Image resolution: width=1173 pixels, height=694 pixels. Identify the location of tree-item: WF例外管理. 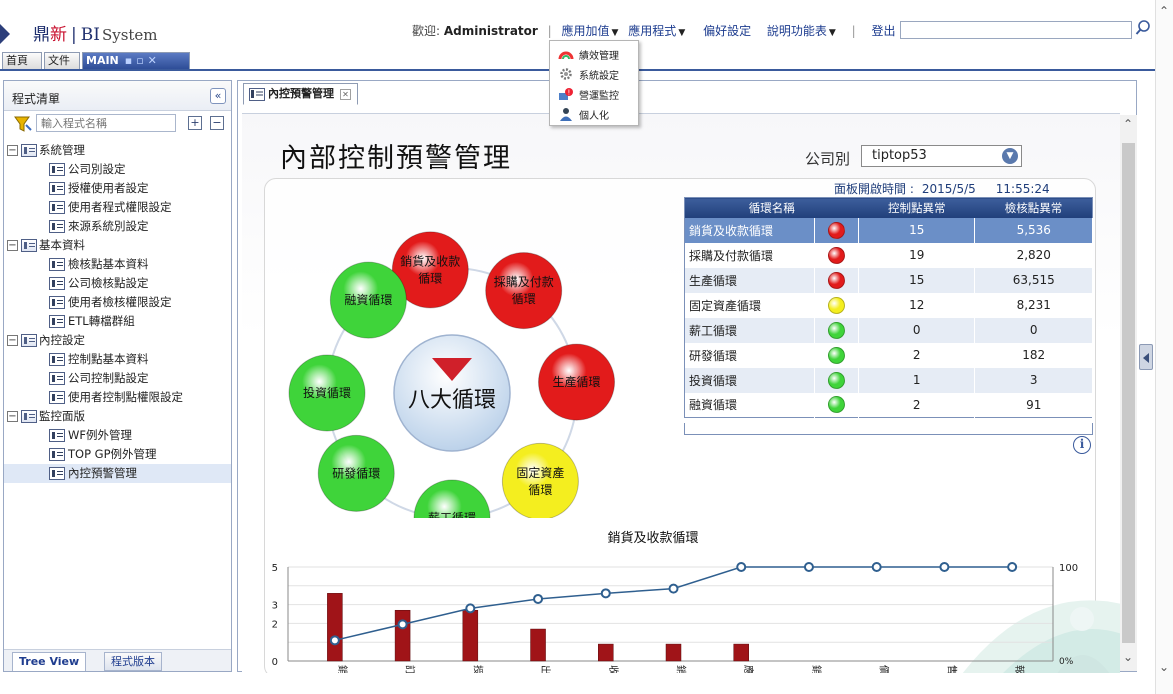
(117, 435).